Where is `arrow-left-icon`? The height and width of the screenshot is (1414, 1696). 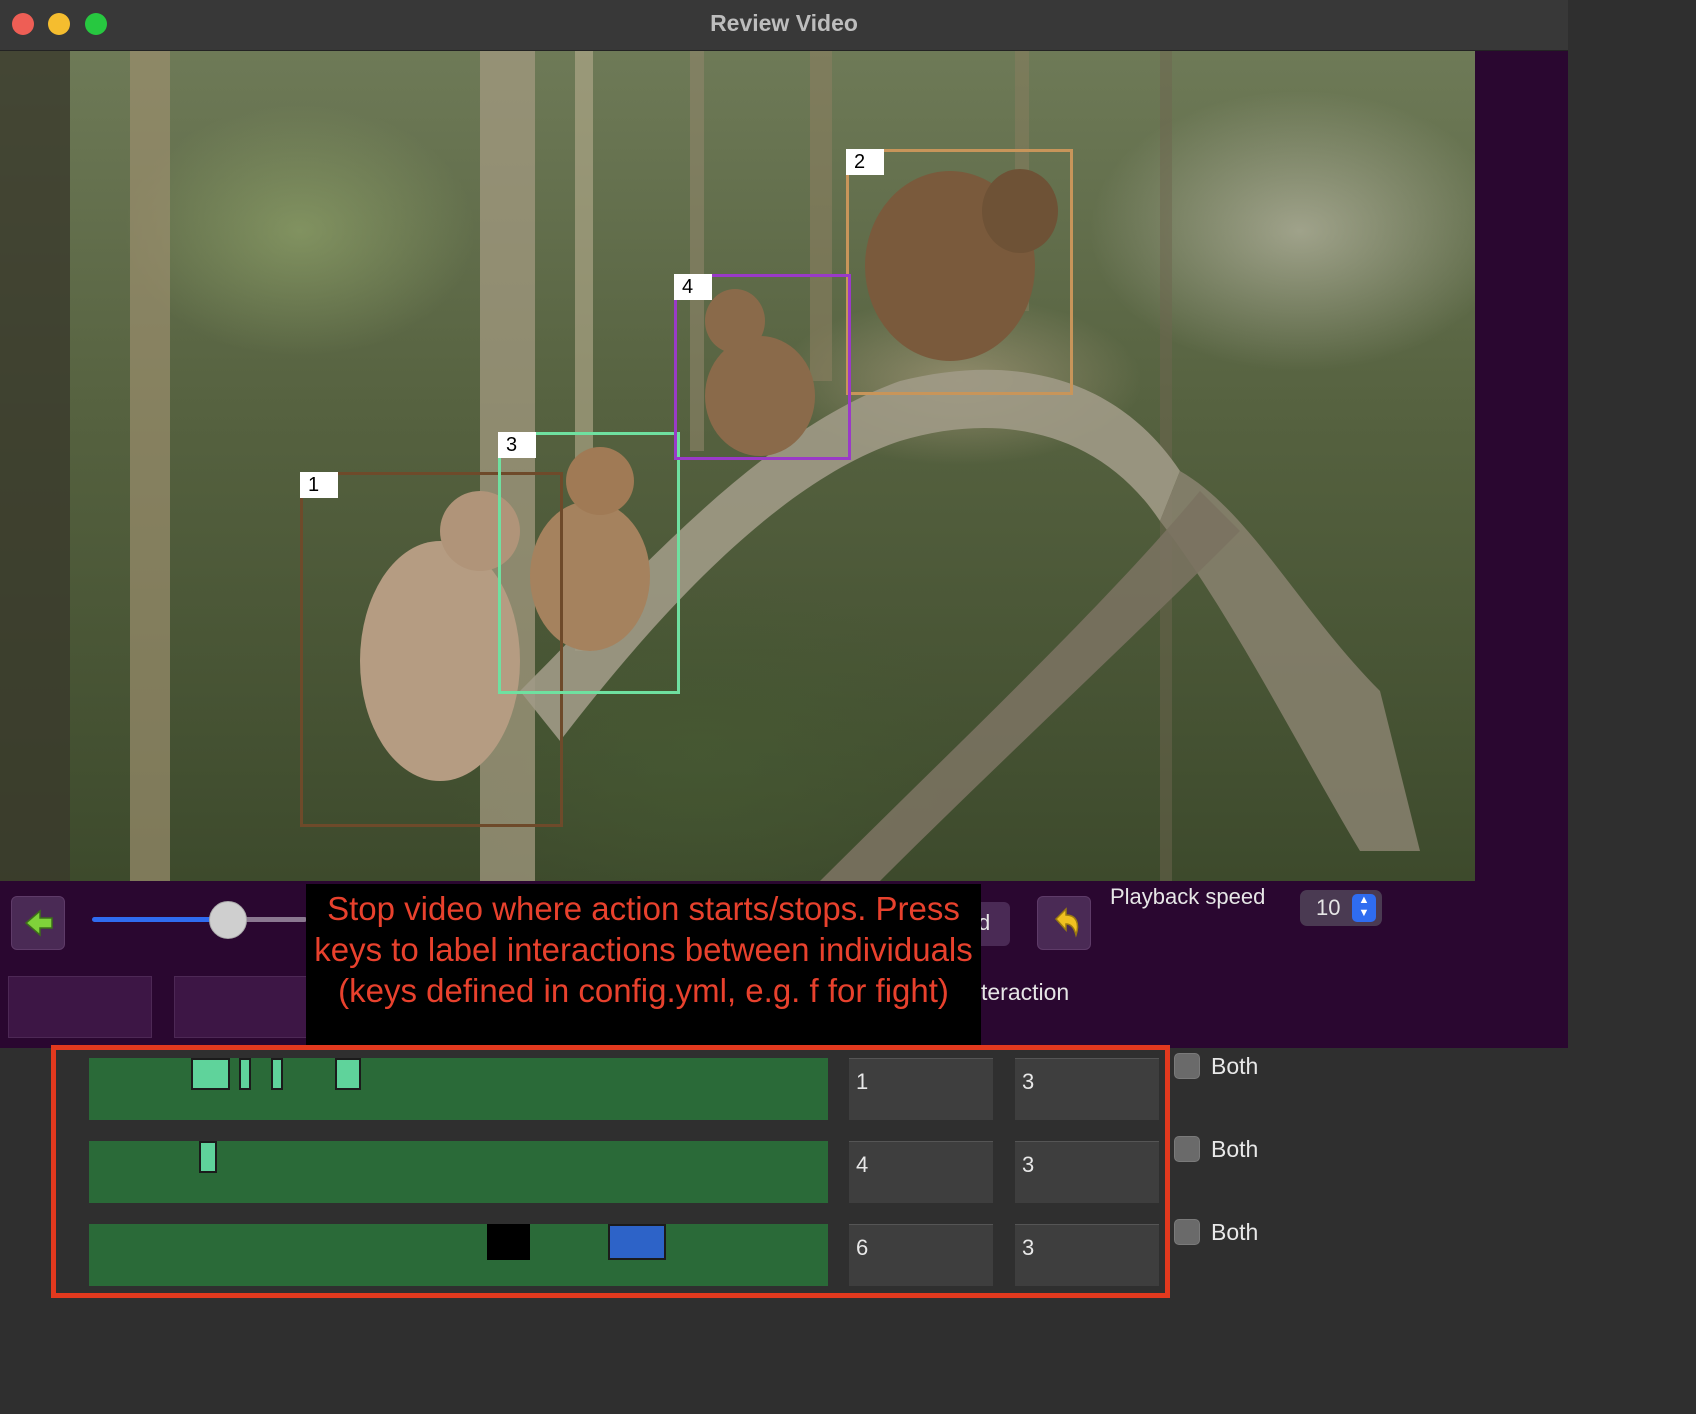
arrow-left-icon is located at coordinates (38, 923).